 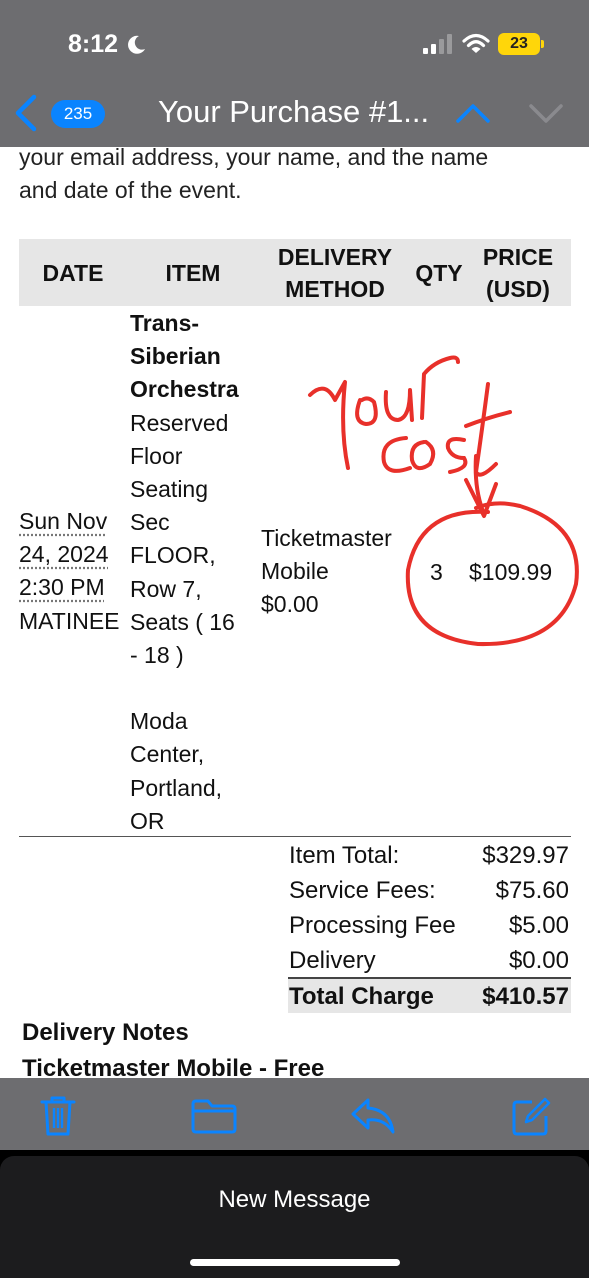 What do you see at coordinates (532, 890) in the screenshot?
I see `service-fees-value: $75.60` at bounding box center [532, 890].